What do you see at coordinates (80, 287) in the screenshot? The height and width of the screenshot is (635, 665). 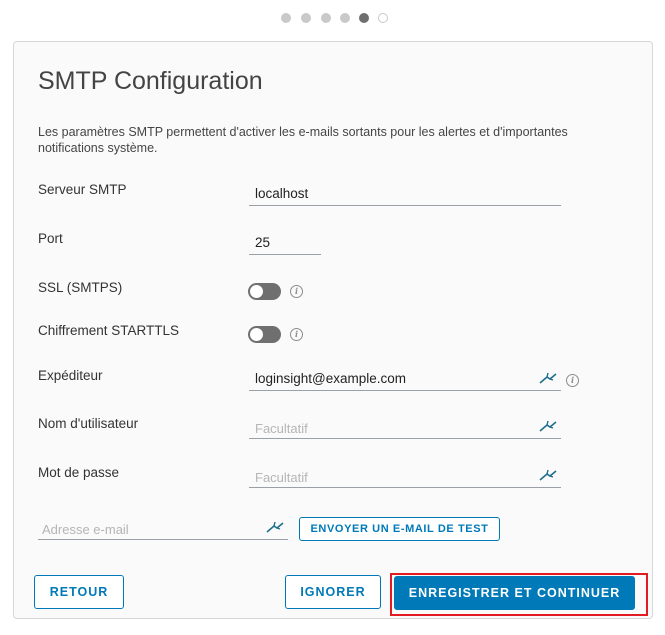 I see `ssl-label: SSL (SMTPS)` at bounding box center [80, 287].